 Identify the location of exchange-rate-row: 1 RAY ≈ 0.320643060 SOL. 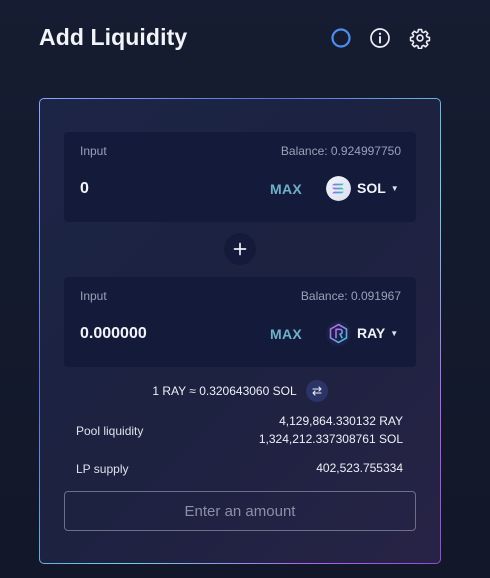
(240, 391).